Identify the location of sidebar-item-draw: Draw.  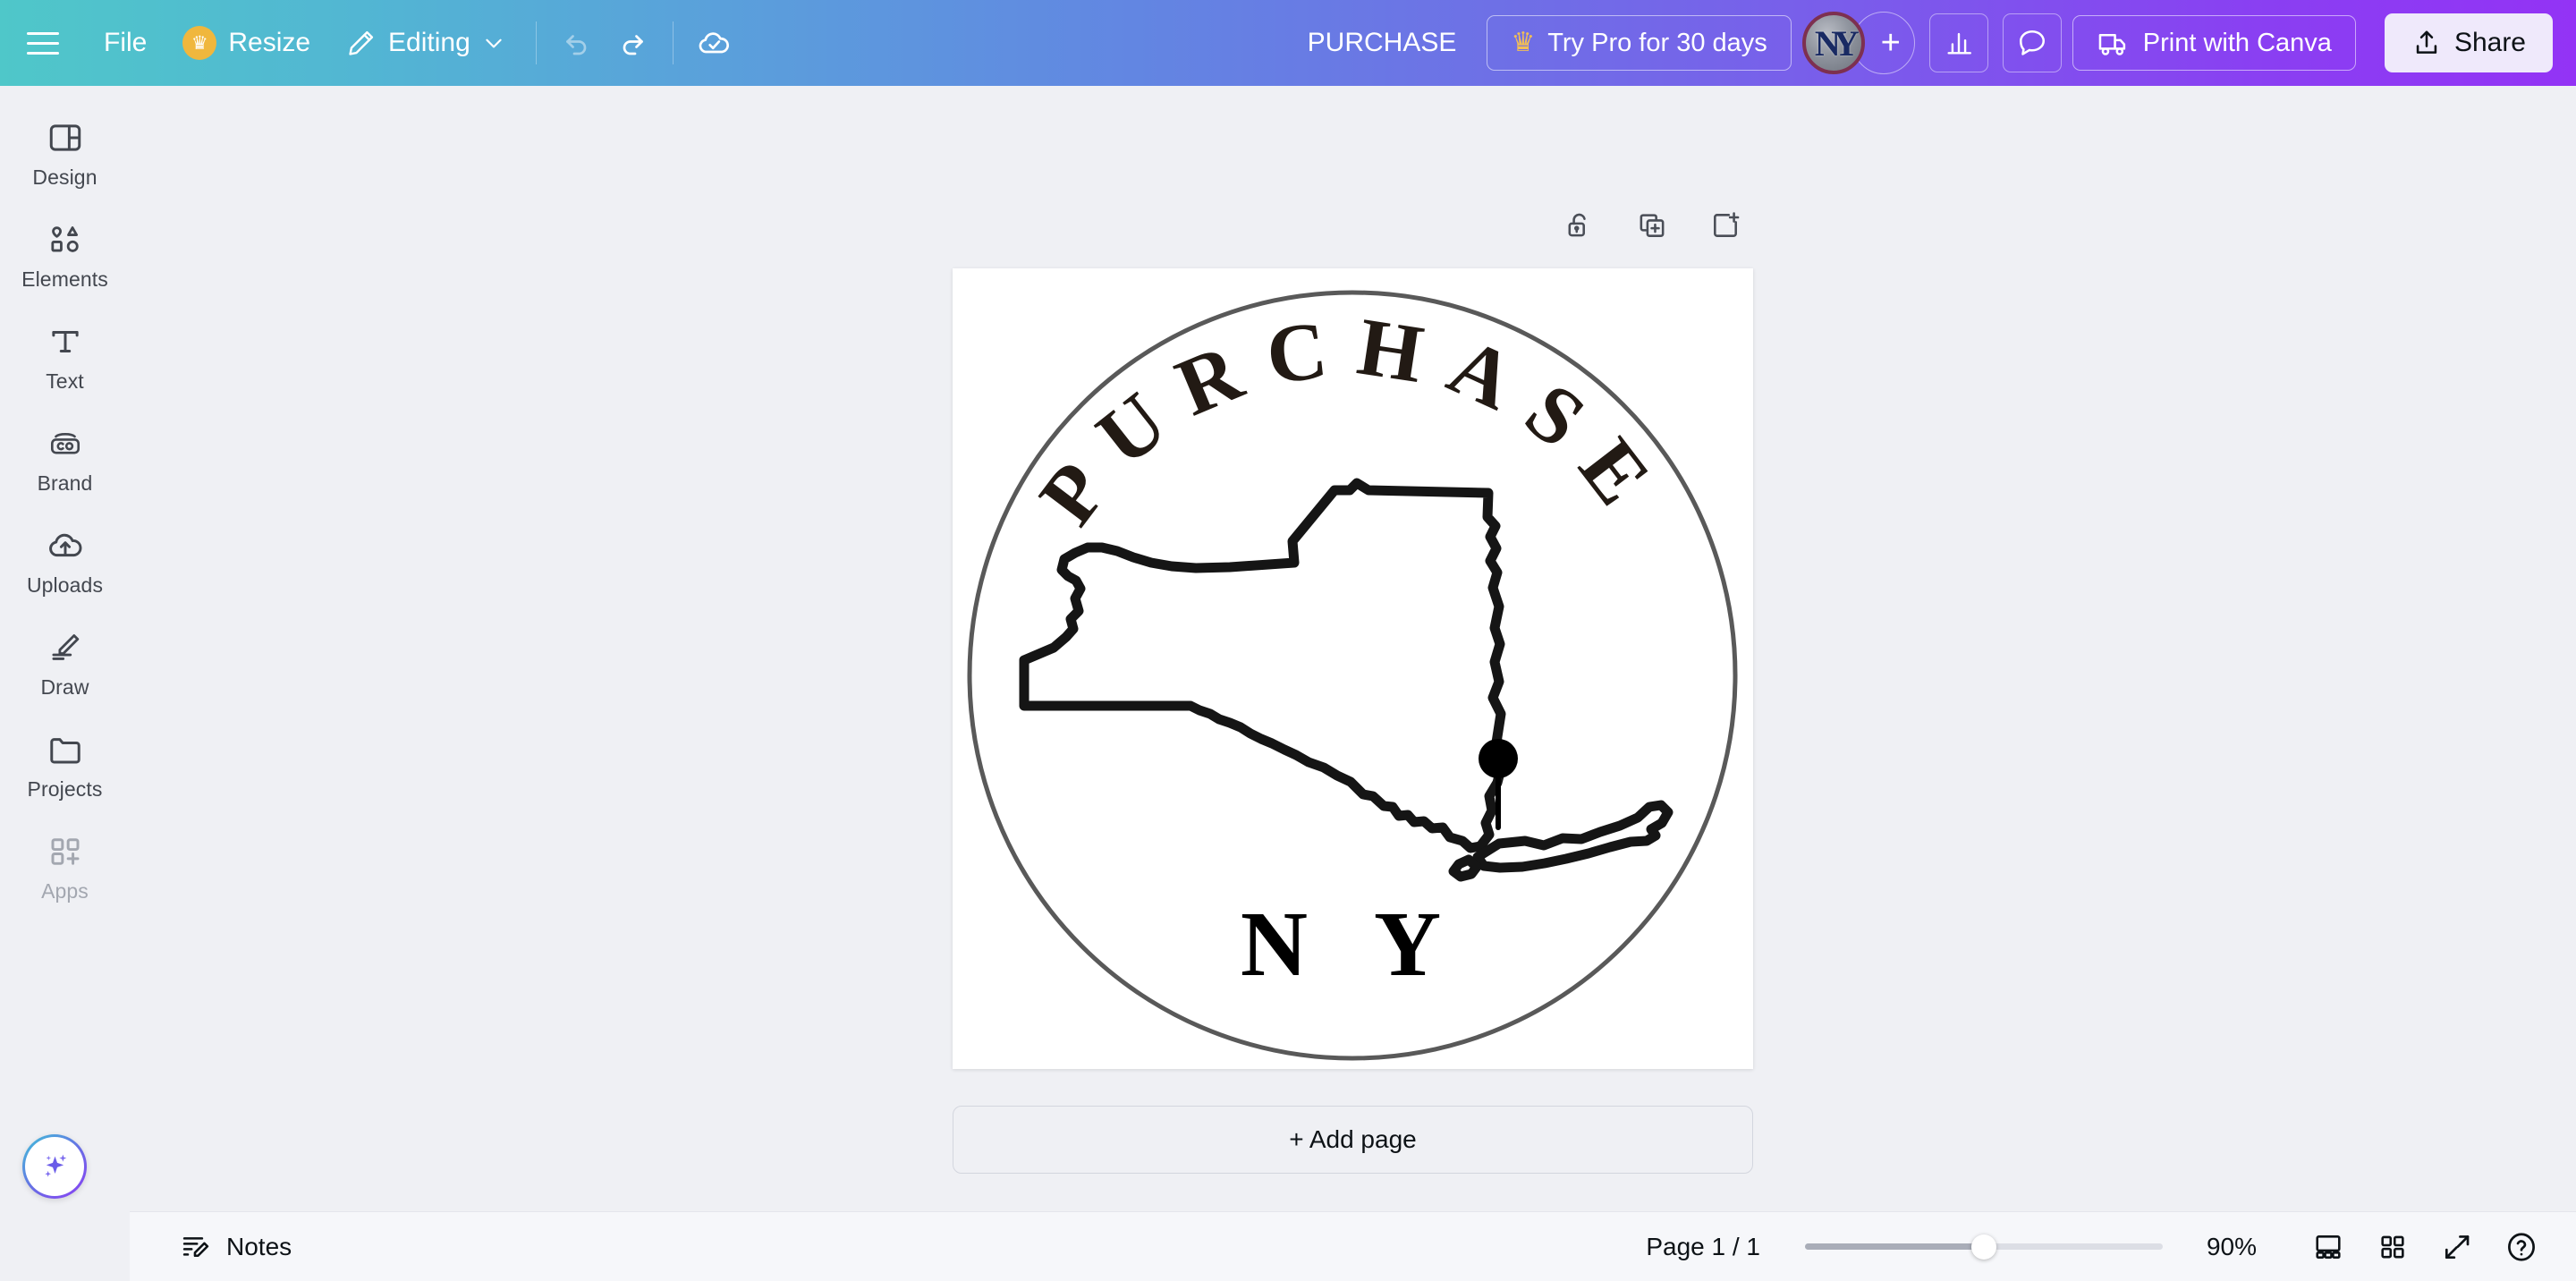
(65, 661).